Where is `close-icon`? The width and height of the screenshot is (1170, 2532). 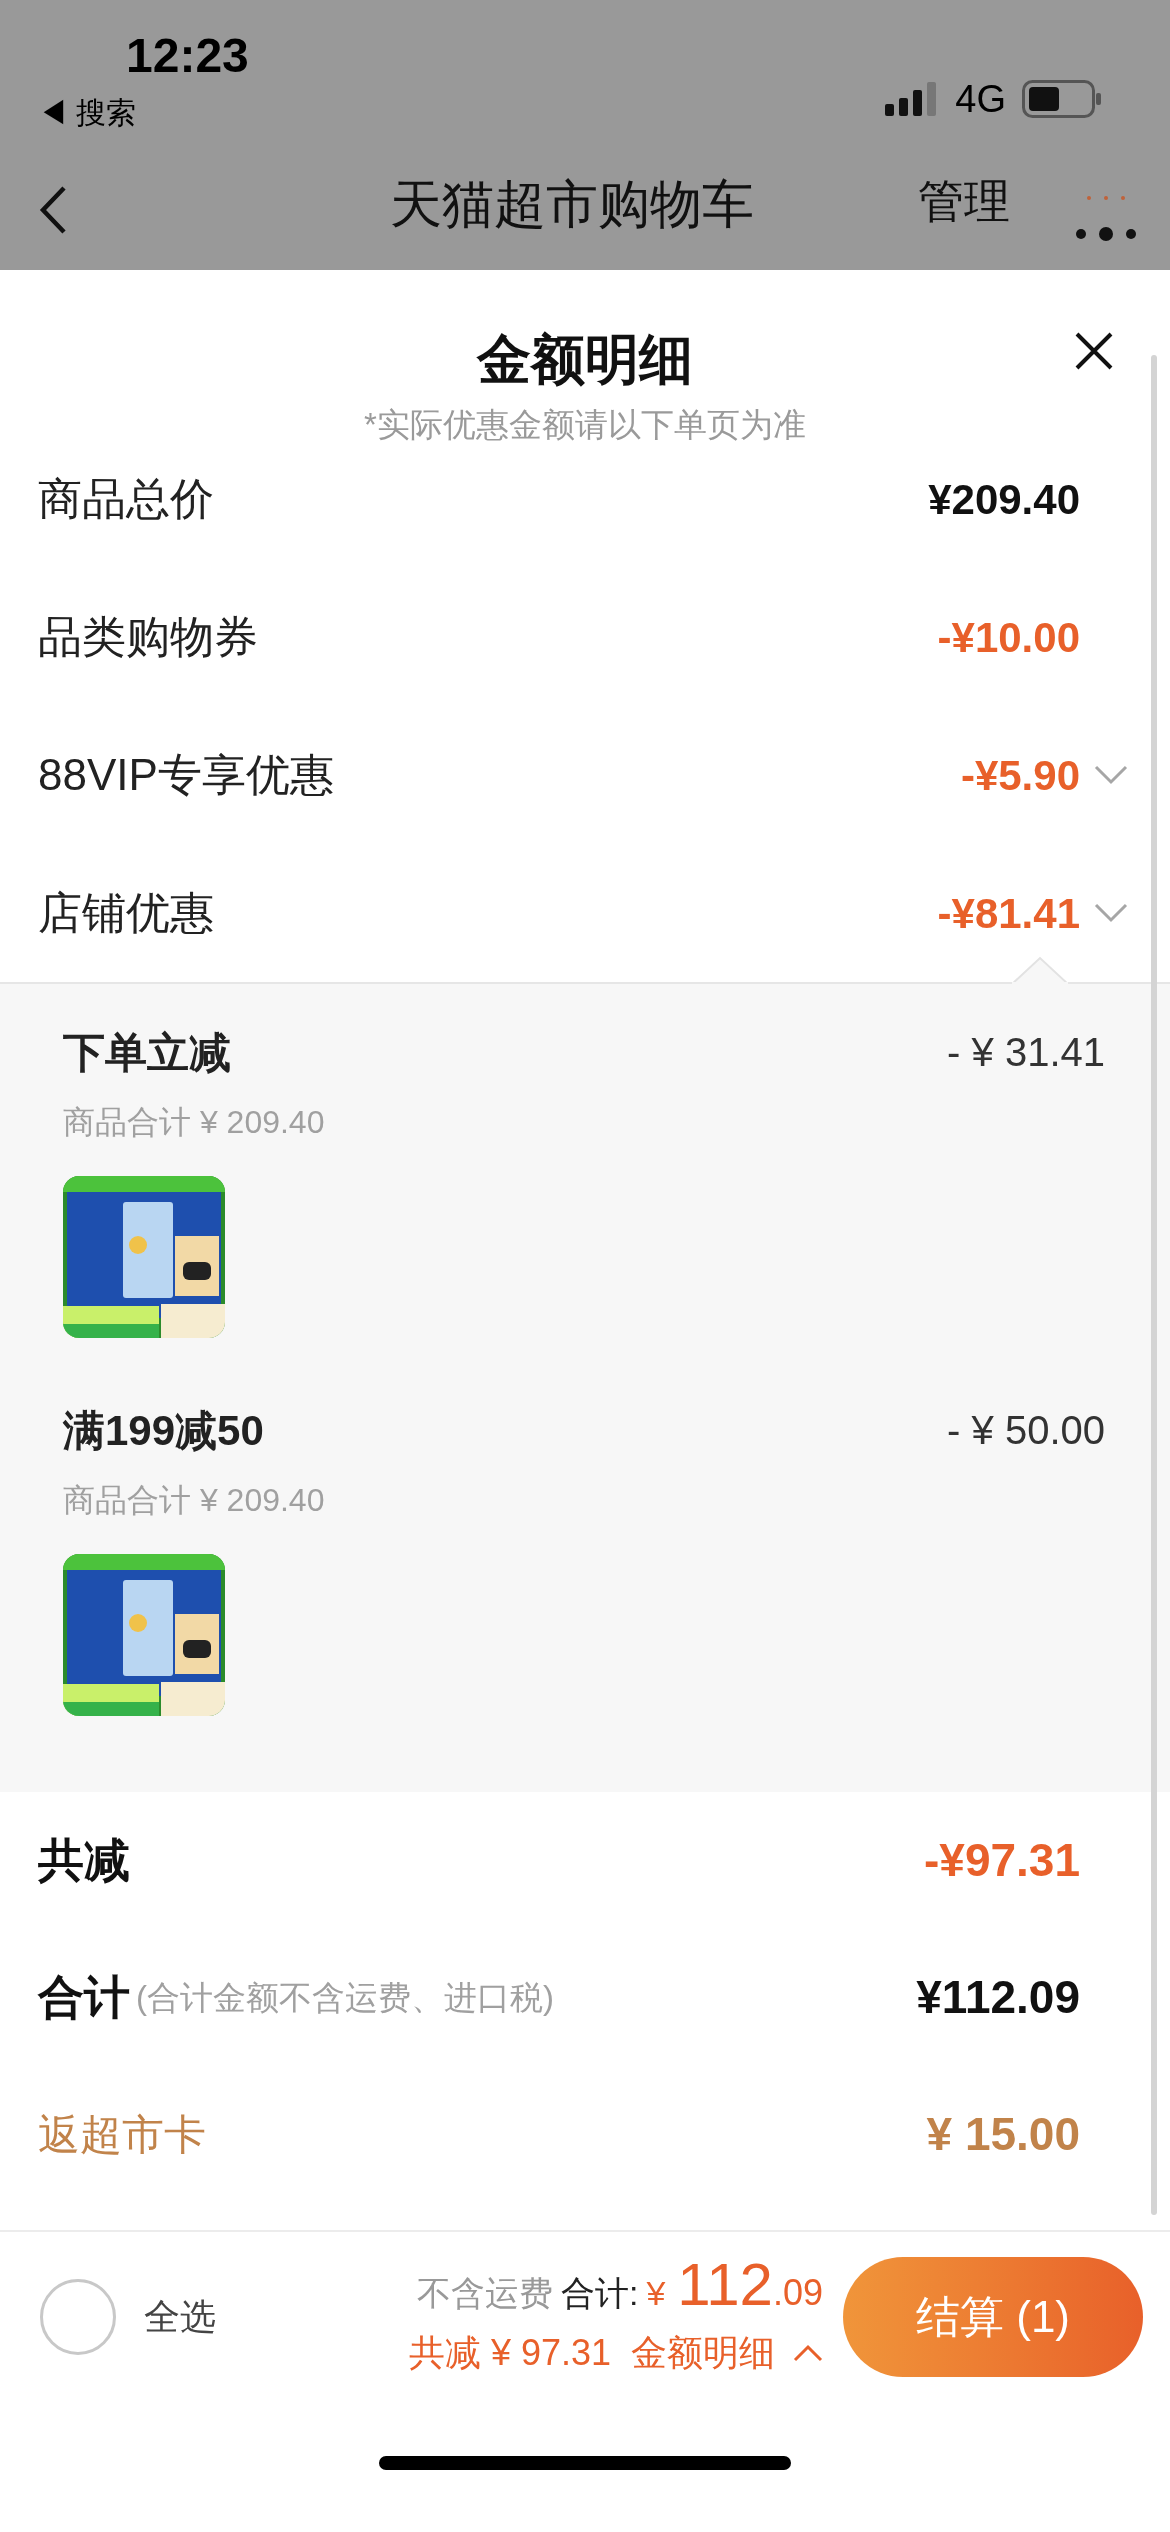
close-icon is located at coordinates (1094, 351).